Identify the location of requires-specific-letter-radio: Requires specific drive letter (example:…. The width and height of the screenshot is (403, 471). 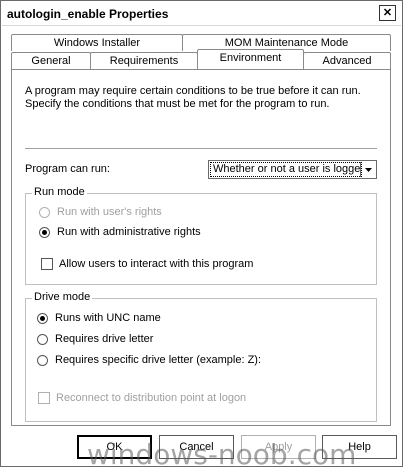
(149, 360).